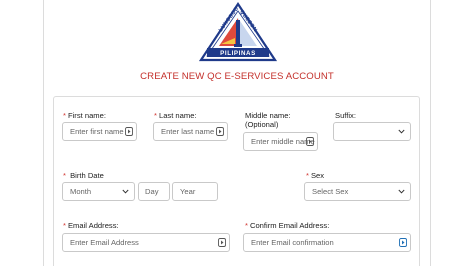  What do you see at coordinates (146, 242) in the screenshot?
I see `email-input: Enter Email Address` at bounding box center [146, 242].